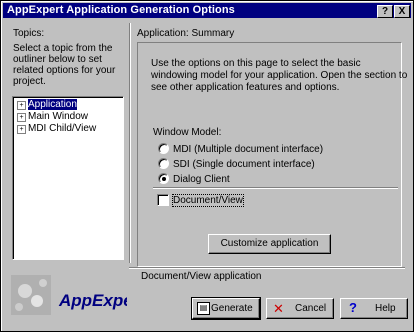  I want to click on topics-desc-line: project., so click(29, 81).